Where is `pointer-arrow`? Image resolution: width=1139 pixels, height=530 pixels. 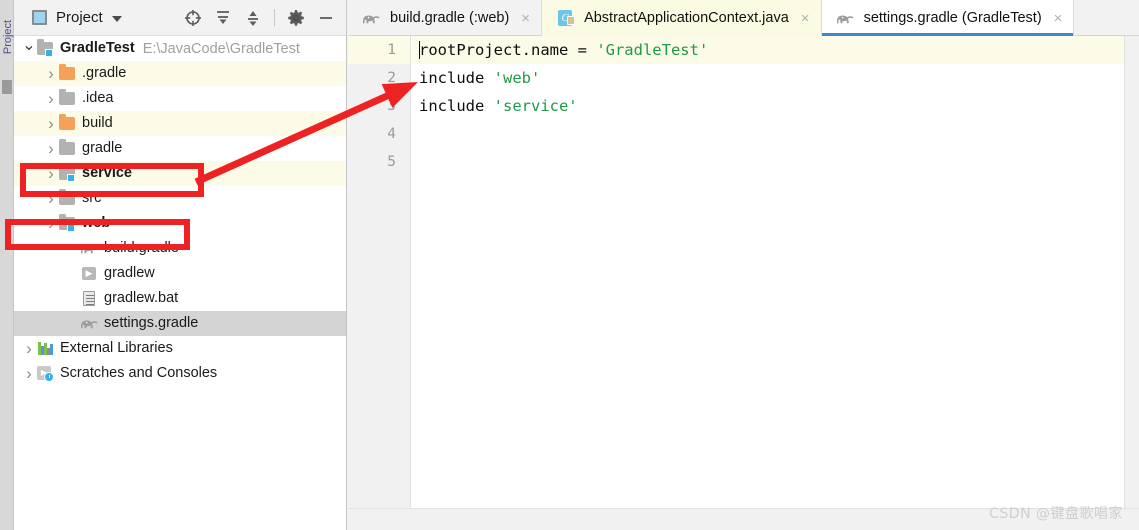
pointer-arrow is located at coordinates (306, 134).